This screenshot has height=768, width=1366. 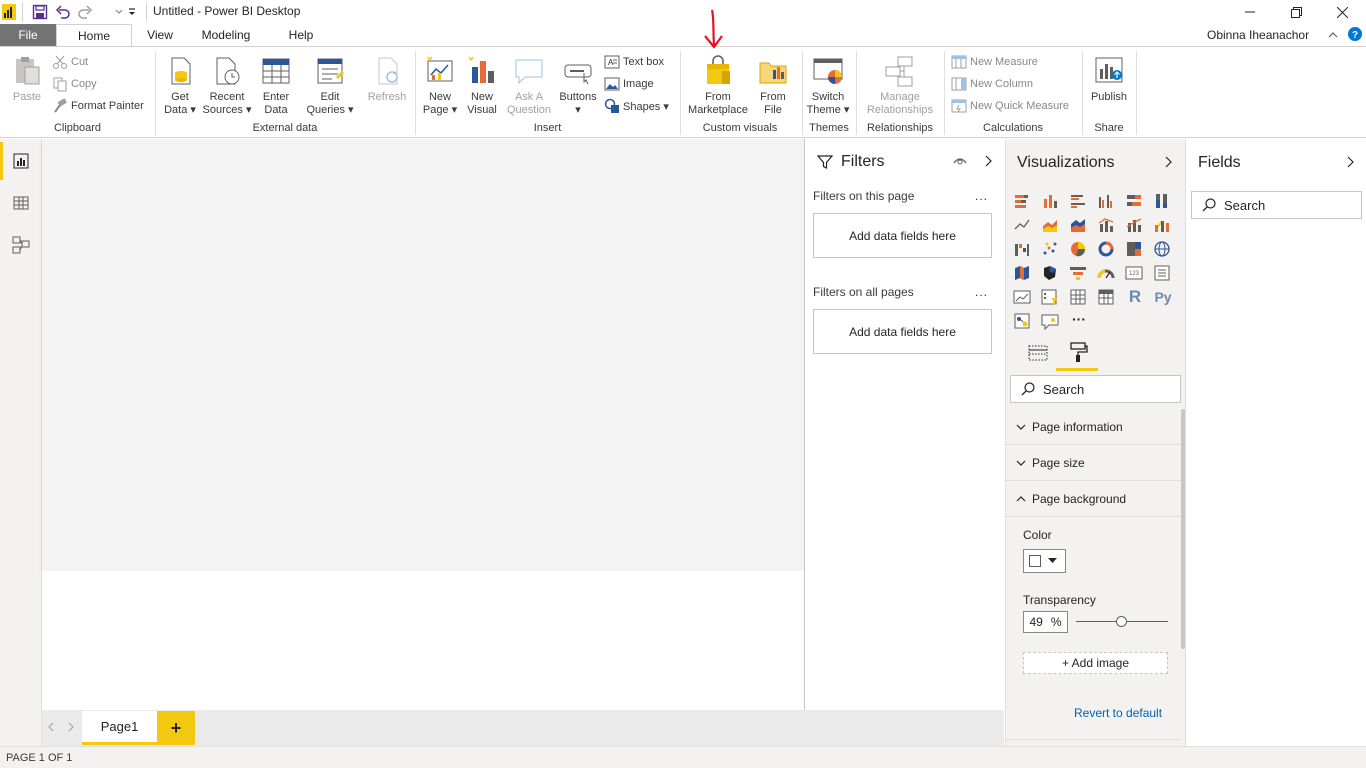 What do you see at coordinates (1276, 205) in the screenshot?
I see `fields-search-input: Search` at bounding box center [1276, 205].